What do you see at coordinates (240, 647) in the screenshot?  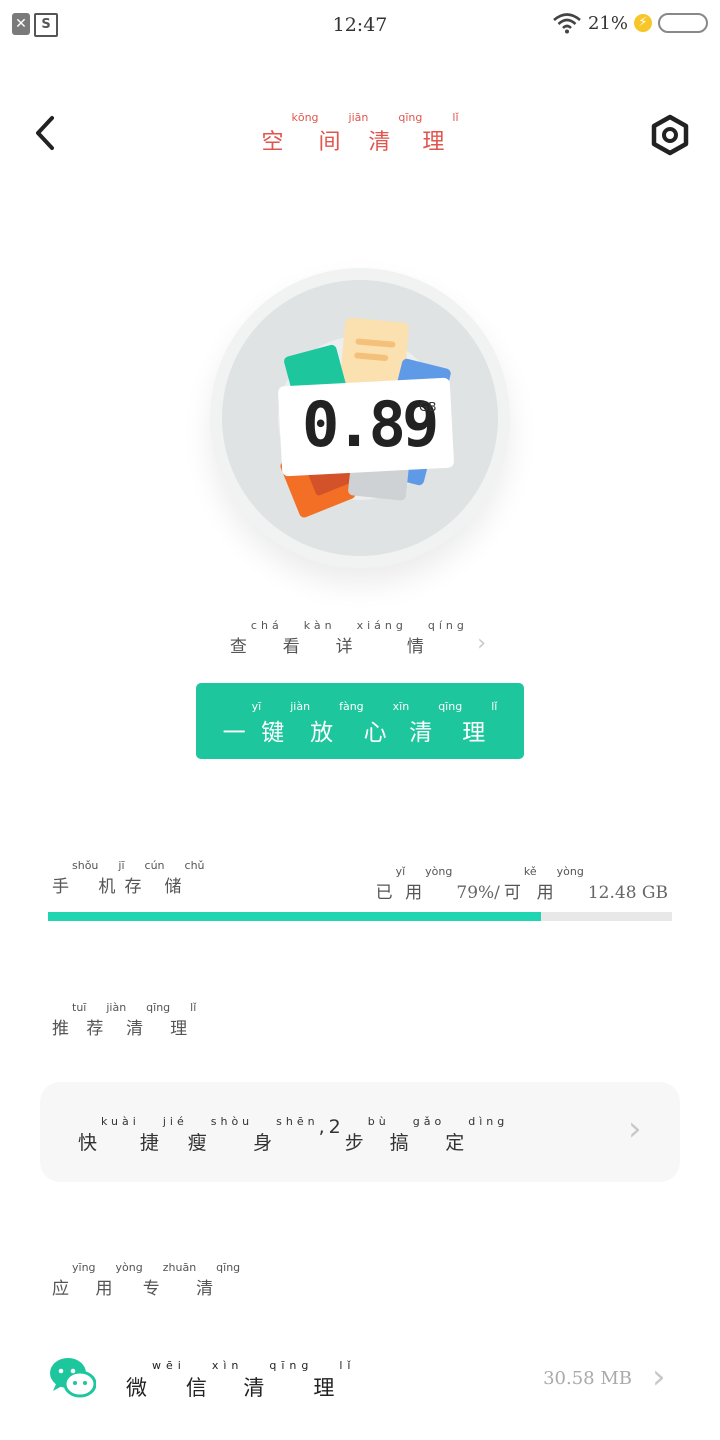 I see `hanzi: 查` at bounding box center [240, 647].